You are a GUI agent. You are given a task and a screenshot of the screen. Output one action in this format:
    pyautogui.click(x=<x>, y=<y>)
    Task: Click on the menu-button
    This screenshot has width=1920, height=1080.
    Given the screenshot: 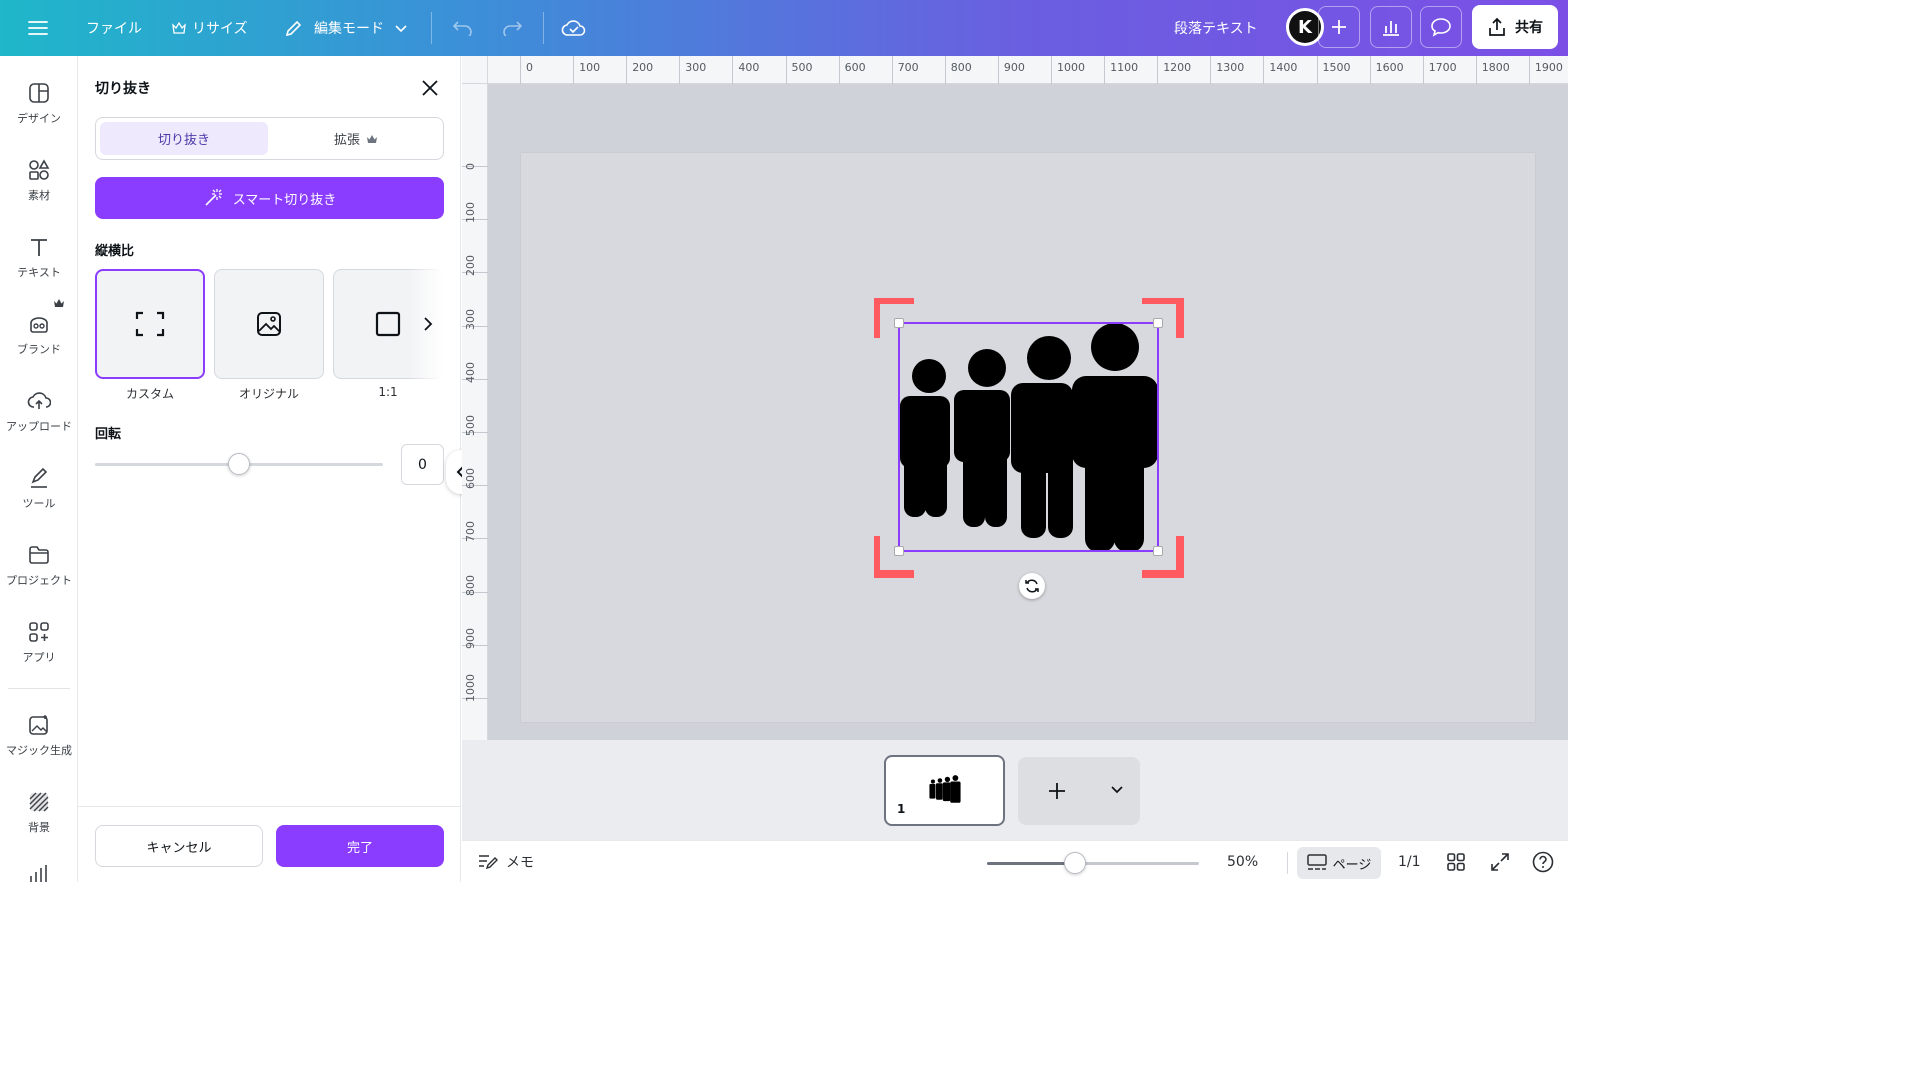 What is the action you would take?
    pyautogui.click(x=38, y=28)
    